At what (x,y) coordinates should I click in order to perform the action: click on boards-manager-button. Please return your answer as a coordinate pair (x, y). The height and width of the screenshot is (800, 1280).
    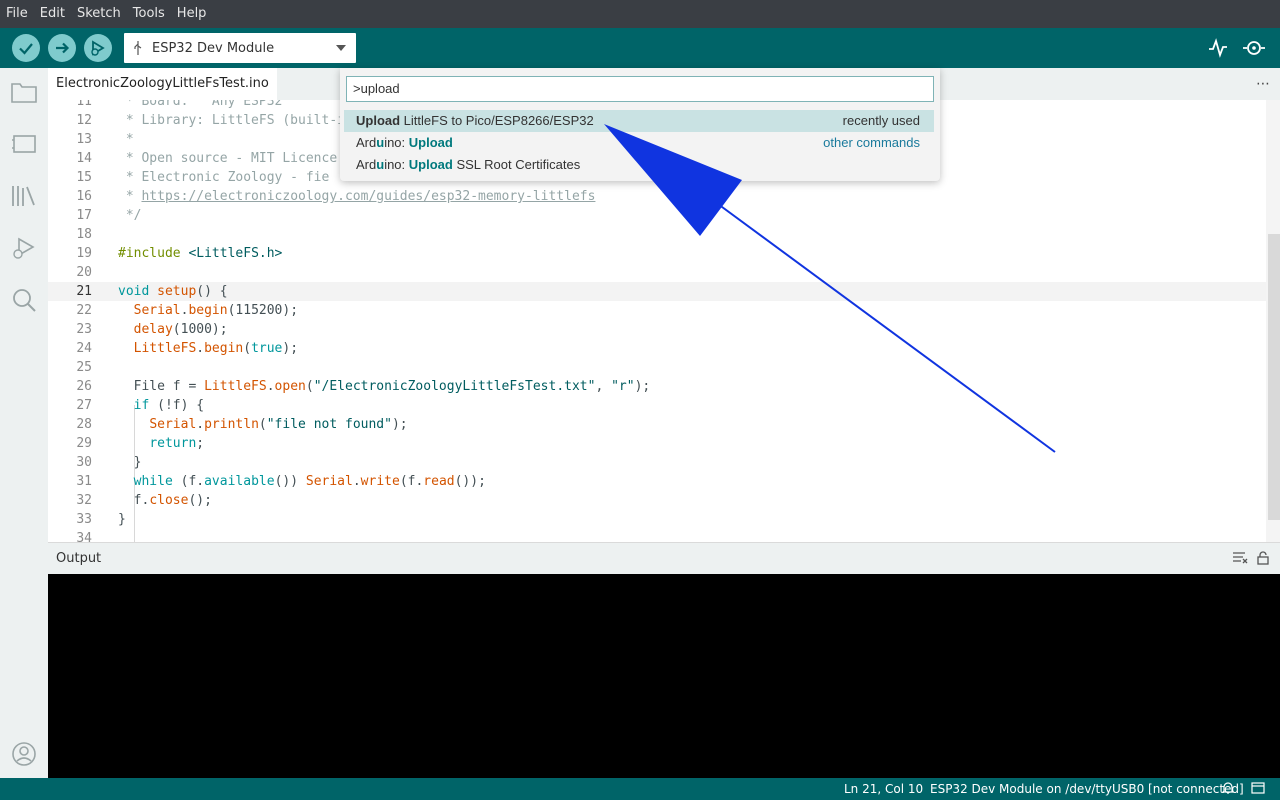
    Looking at the image, I should click on (24, 144).